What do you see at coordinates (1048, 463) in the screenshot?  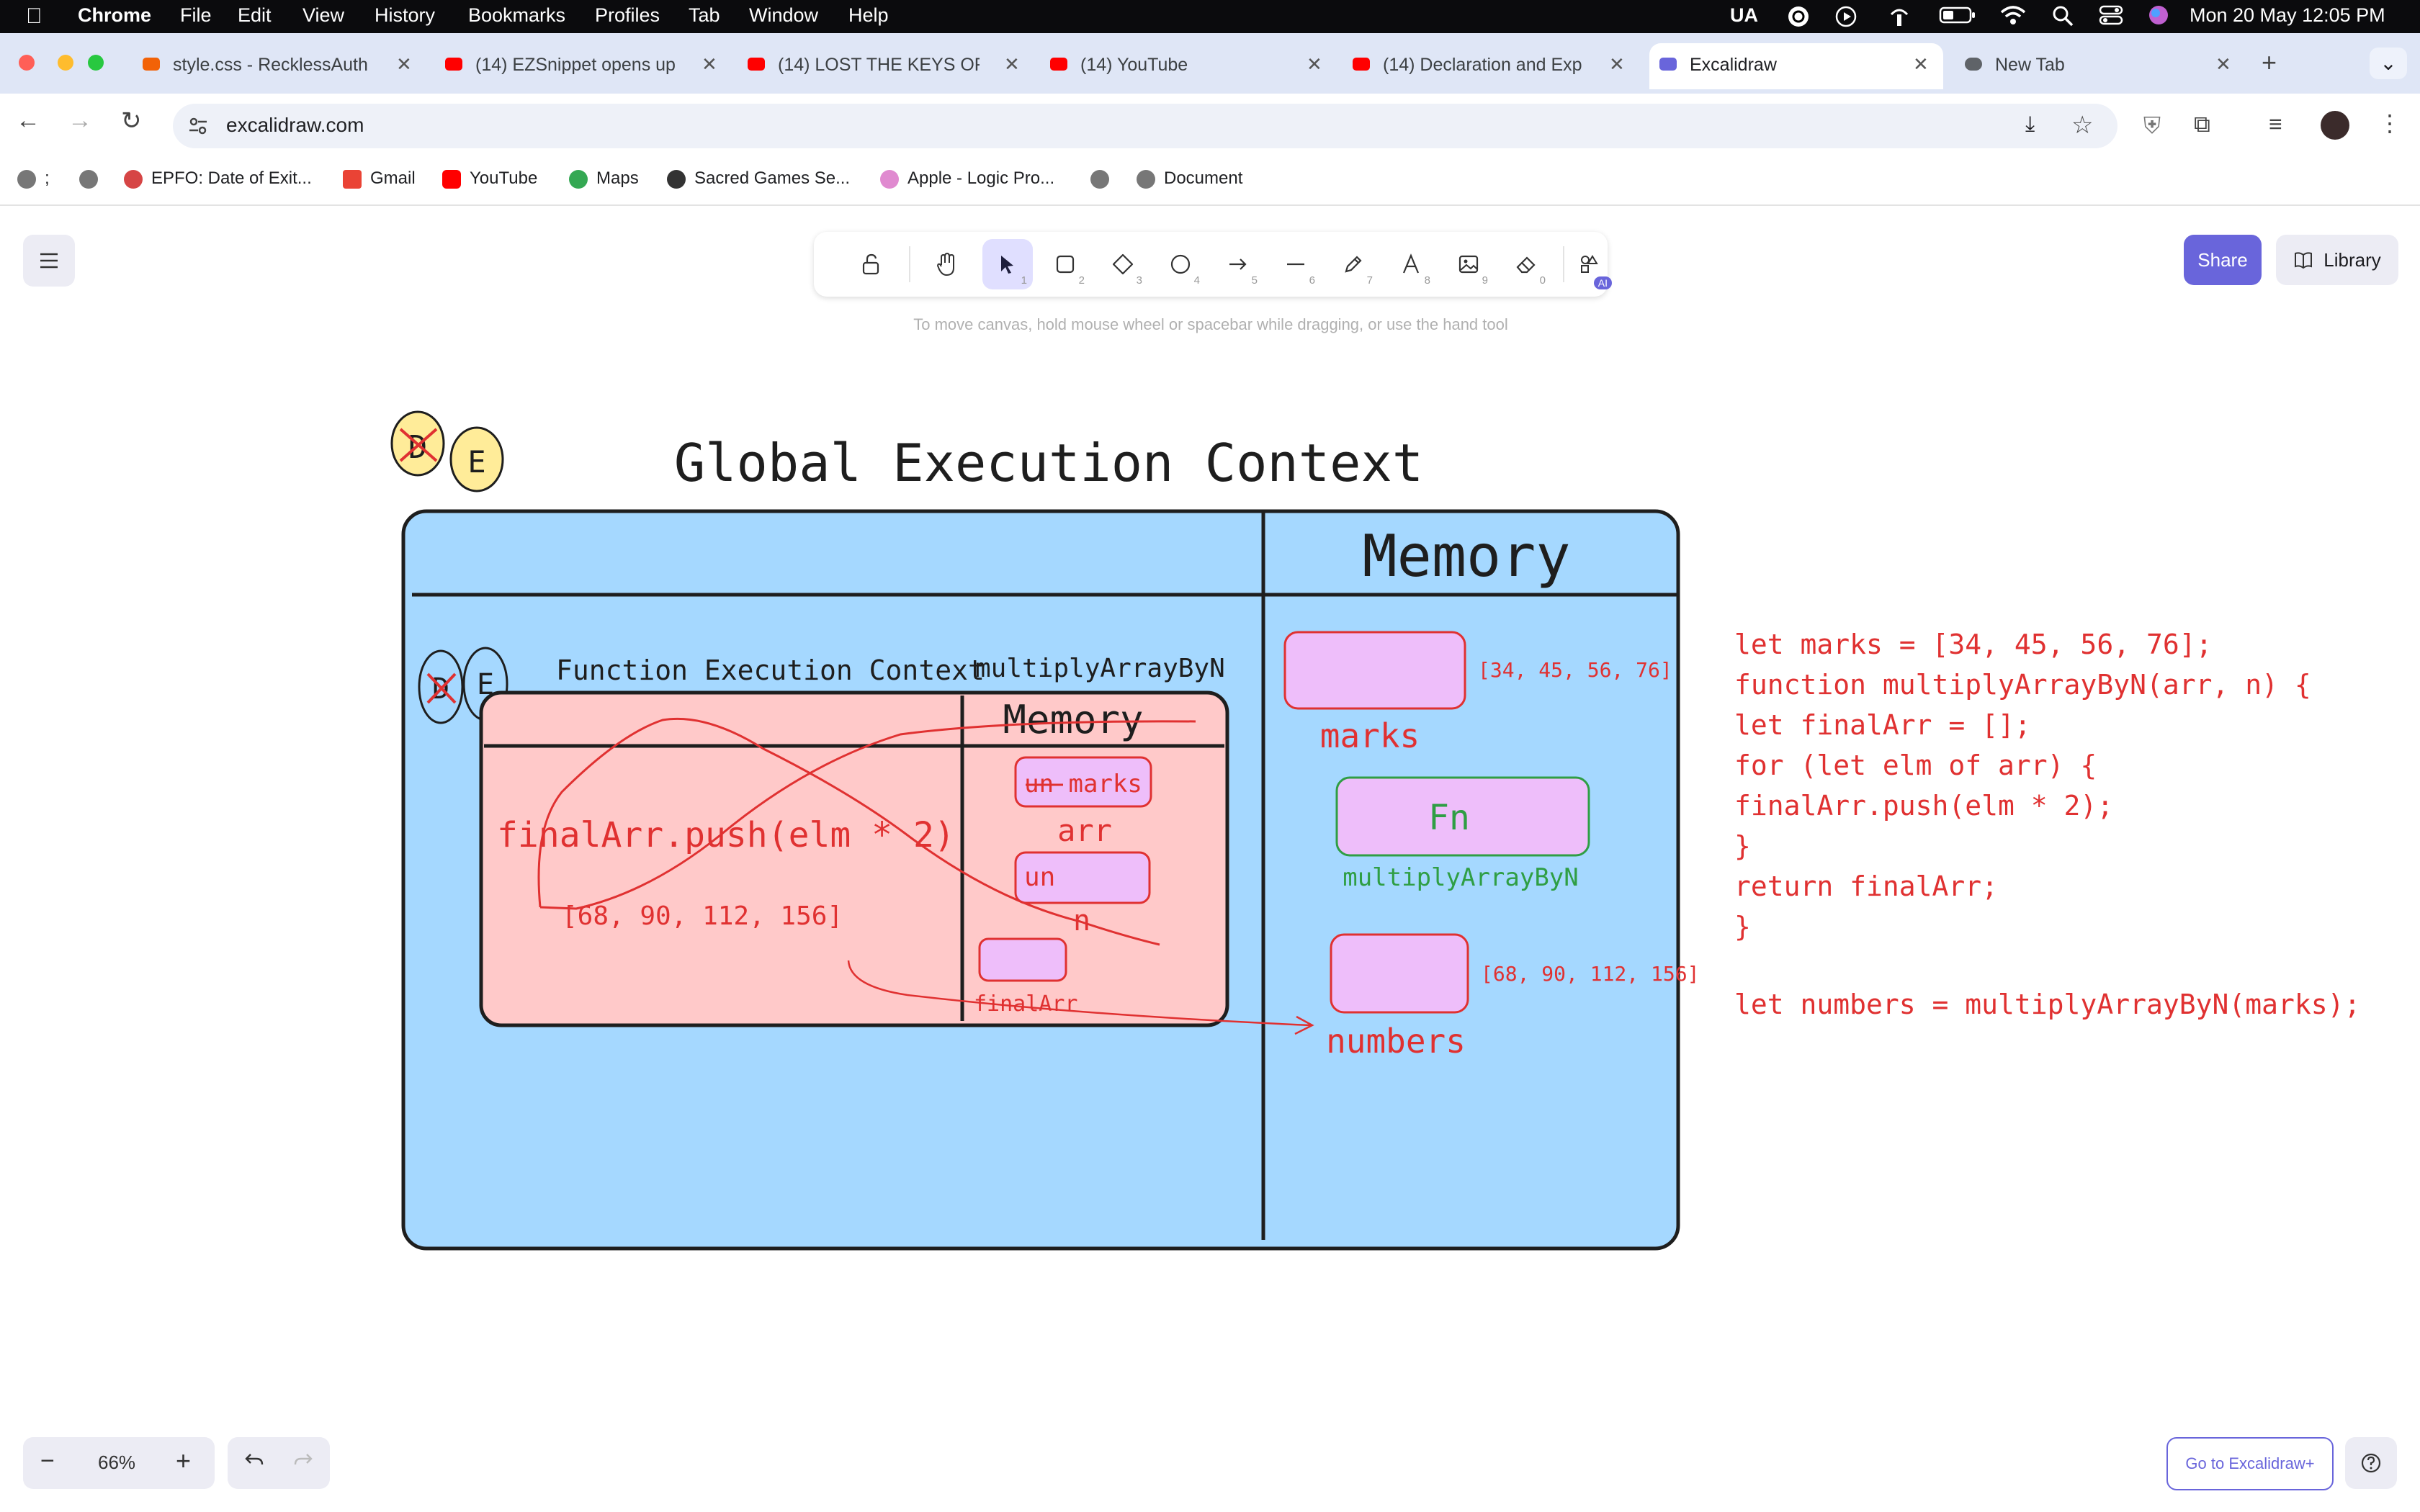 I see `gec-title: Global Execution Context` at bounding box center [1048, 463].